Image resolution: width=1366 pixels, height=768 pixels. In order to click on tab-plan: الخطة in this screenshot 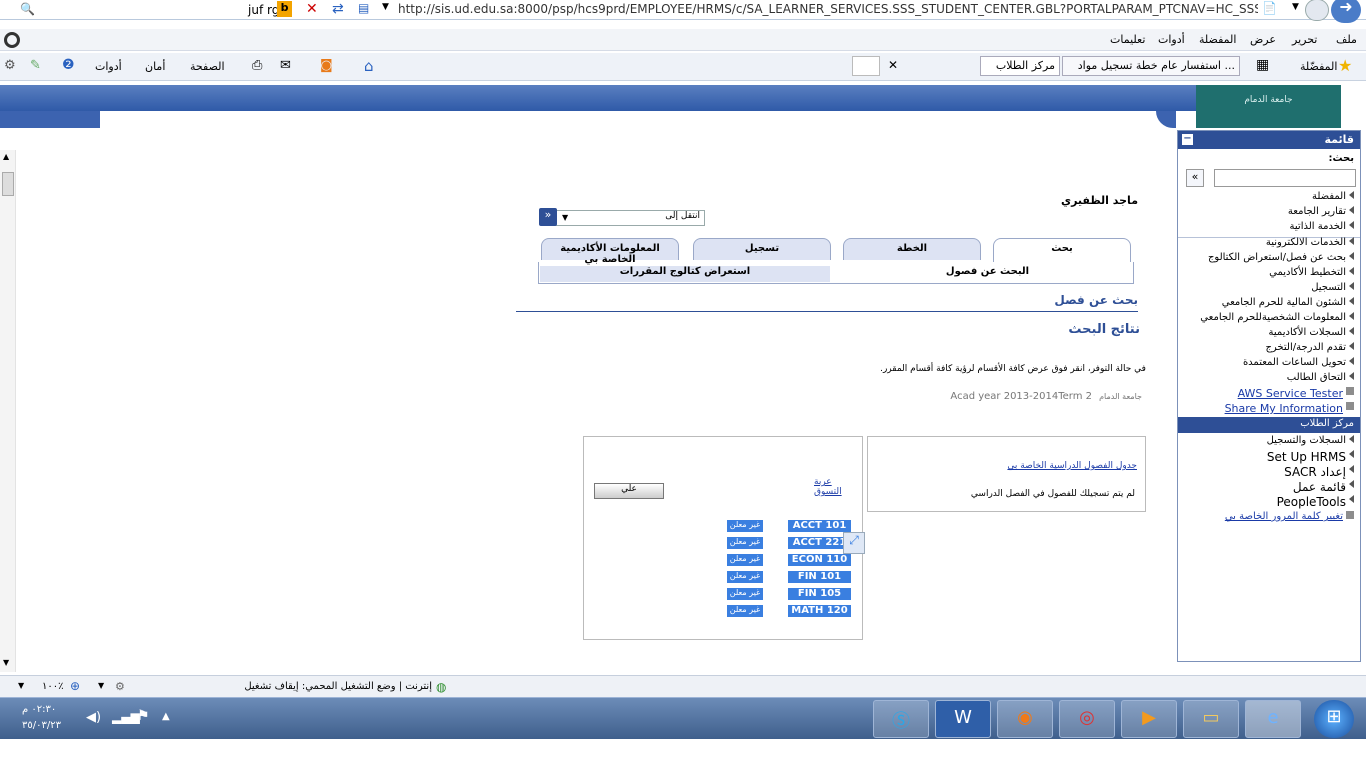, I will do `click(912, 249)`.